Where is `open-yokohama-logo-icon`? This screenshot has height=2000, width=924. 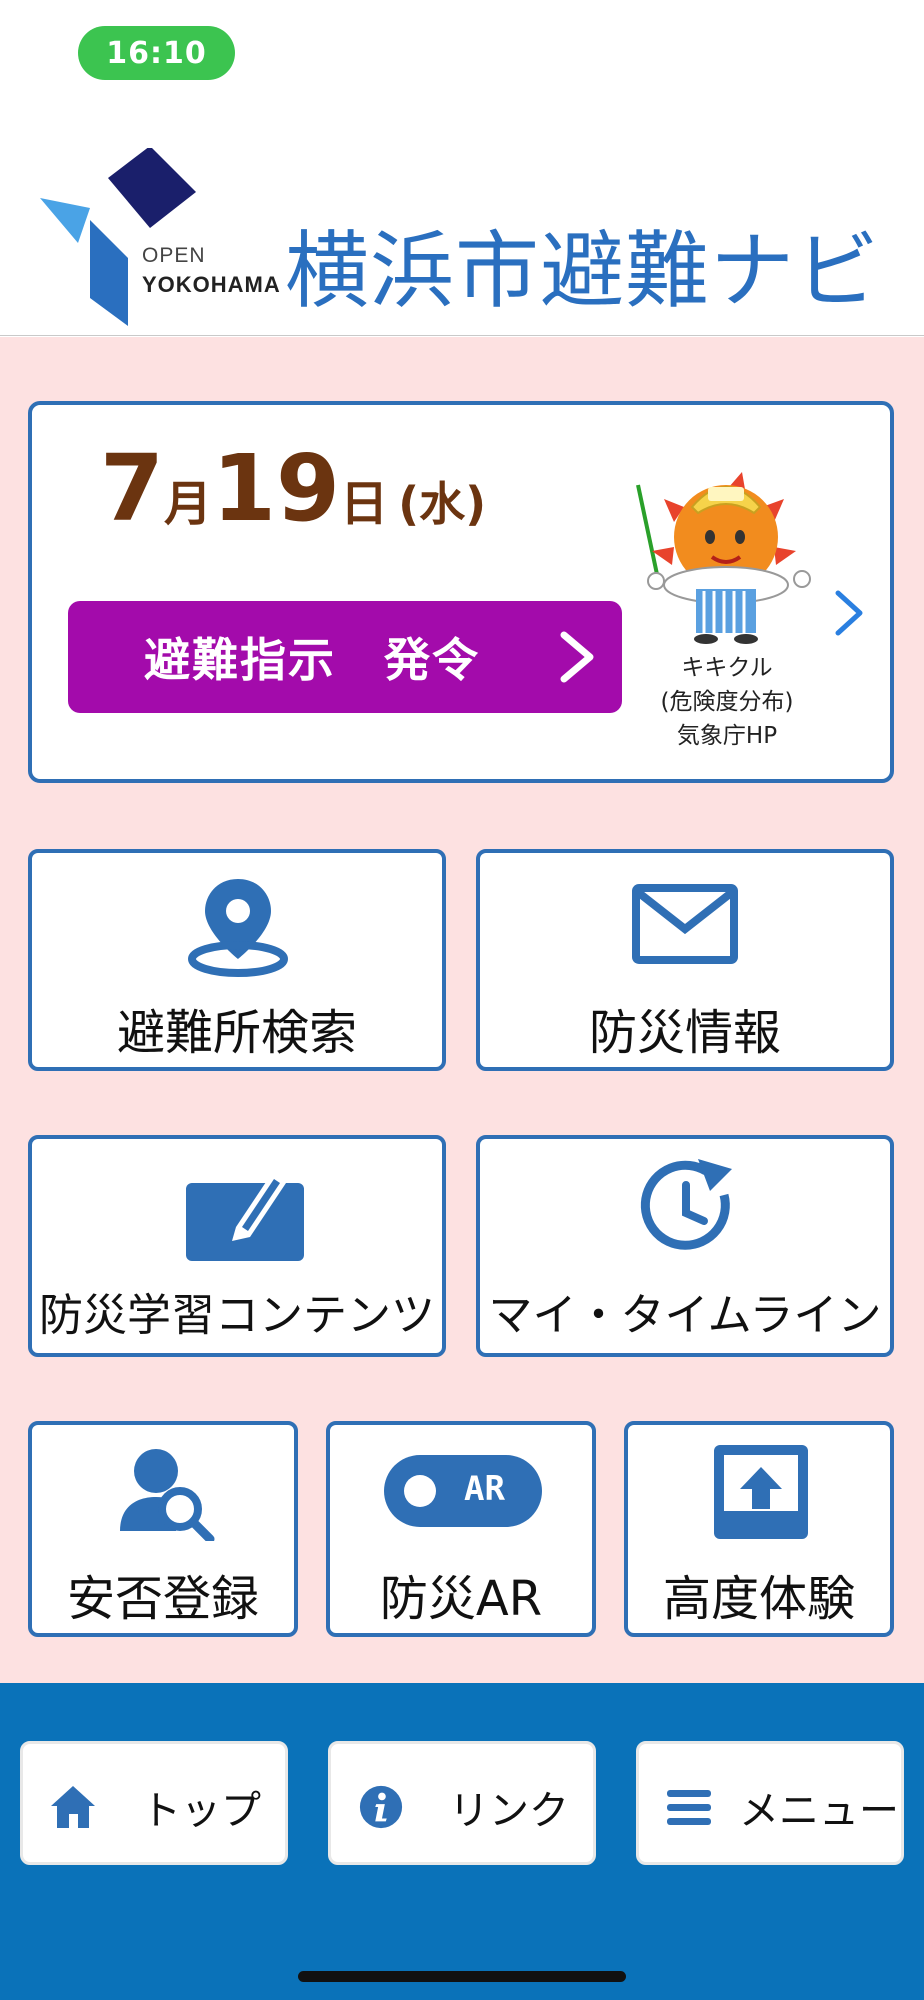 open-yokohama-logo-icon is located at coordinates (118, 237).